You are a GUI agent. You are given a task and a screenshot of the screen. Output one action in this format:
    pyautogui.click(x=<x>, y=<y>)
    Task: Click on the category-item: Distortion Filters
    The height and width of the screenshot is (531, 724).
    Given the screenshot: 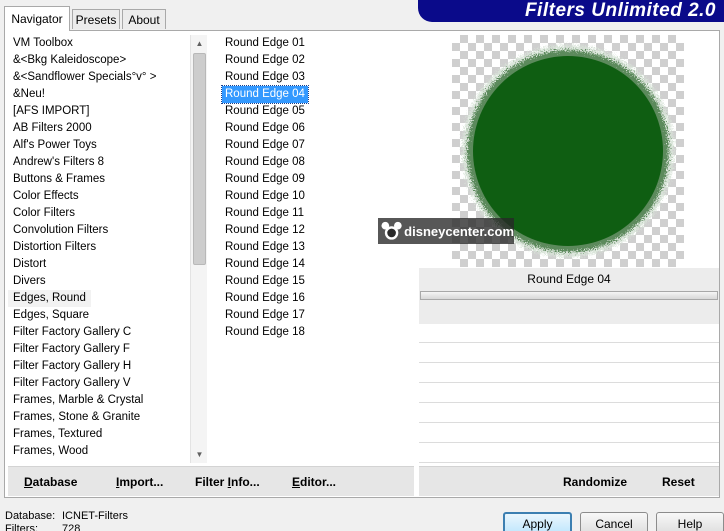 What is the action you would take?
    pyautogui.click(x=54, y=247)
    